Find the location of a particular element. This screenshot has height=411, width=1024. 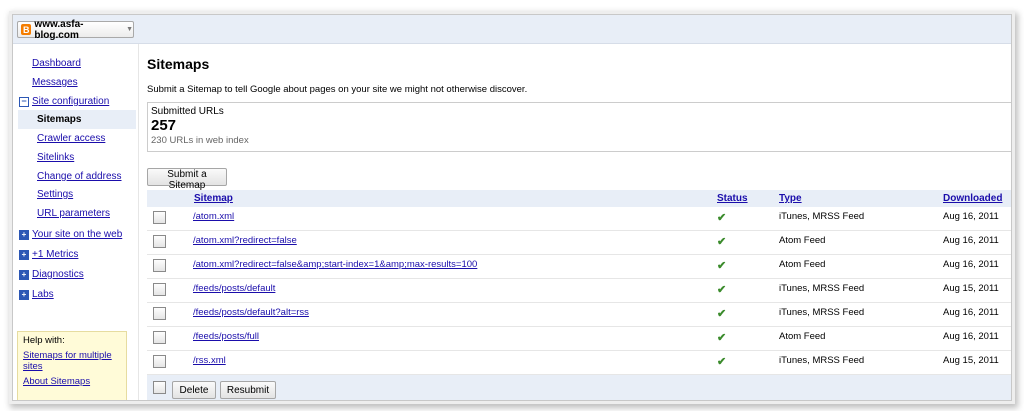

sitemap-link: /atom.xml is located at coordinates (213, 216).